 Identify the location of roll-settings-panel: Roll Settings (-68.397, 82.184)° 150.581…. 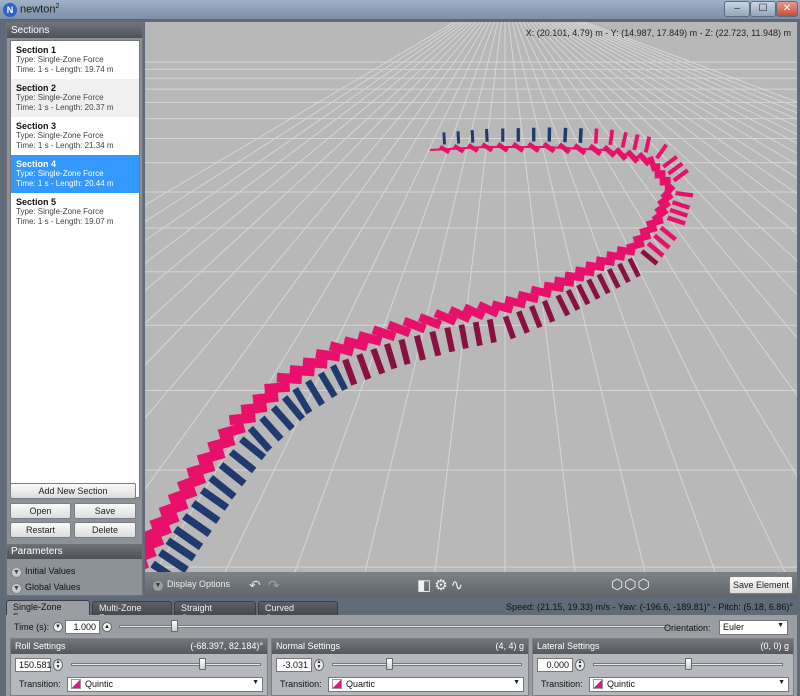
(139, 667).